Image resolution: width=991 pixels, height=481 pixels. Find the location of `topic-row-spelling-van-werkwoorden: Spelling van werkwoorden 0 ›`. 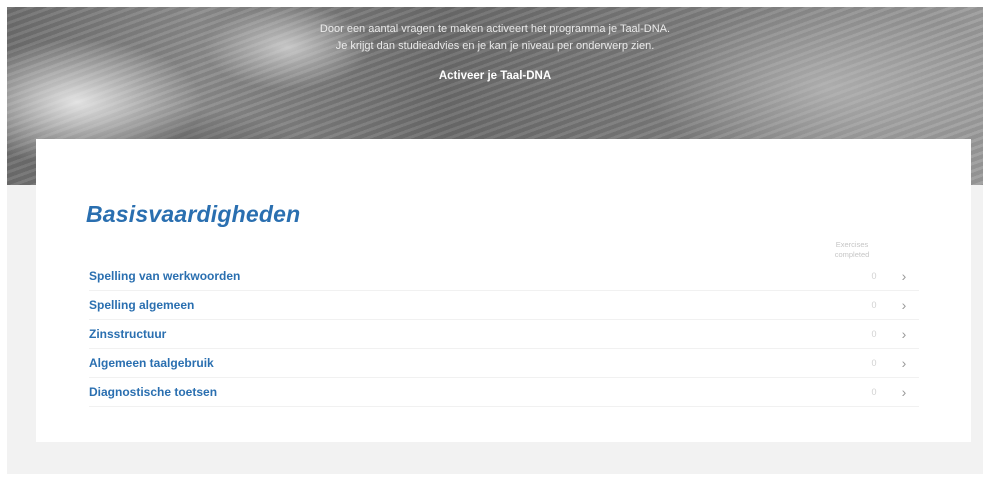

topic-row-spelling-van-werkwoorden: Spelling van werkwoorden 0 › is located at coordinates (504, 276).